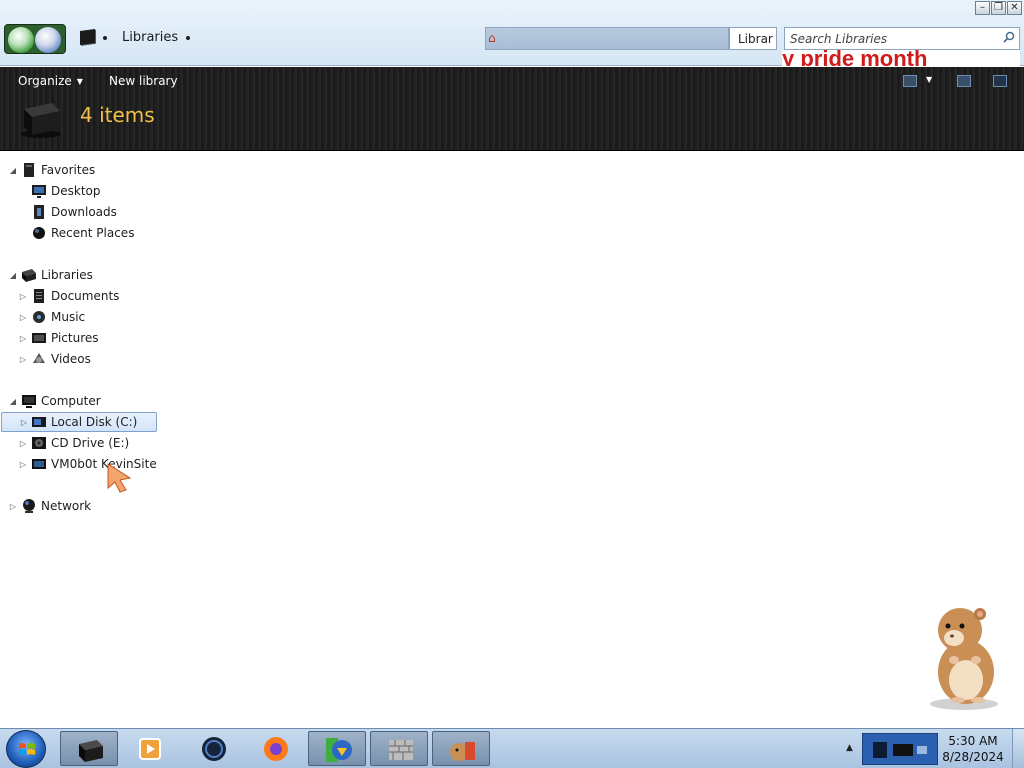 This screenshot has width=1024, height=768. Describe the element at coordinates (512, 748) in the screenshot. I see `taskbar: ▲ 5:30 AM 8/28/2024` at that location.